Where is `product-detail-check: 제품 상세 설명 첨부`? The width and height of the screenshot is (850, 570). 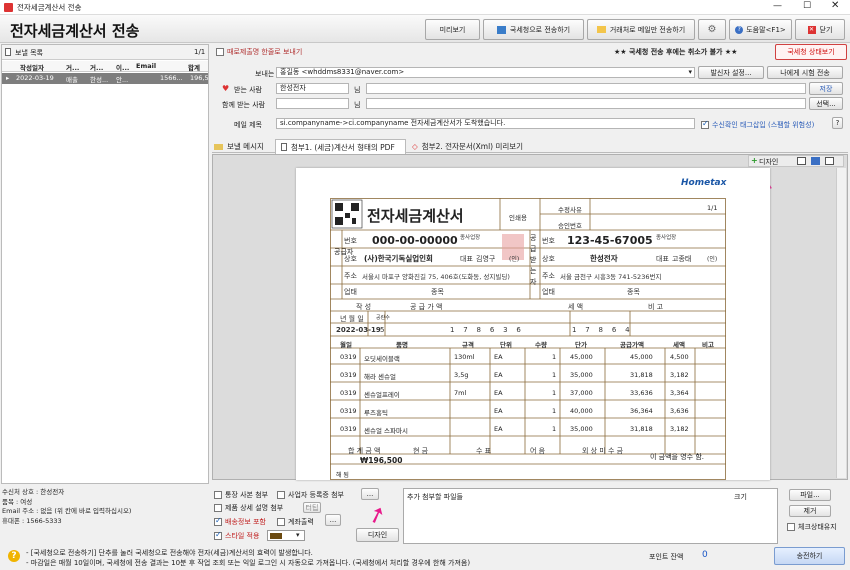
product-detail-check: 제품 상세 설명 첨부 is located at coordinates (248, 508).